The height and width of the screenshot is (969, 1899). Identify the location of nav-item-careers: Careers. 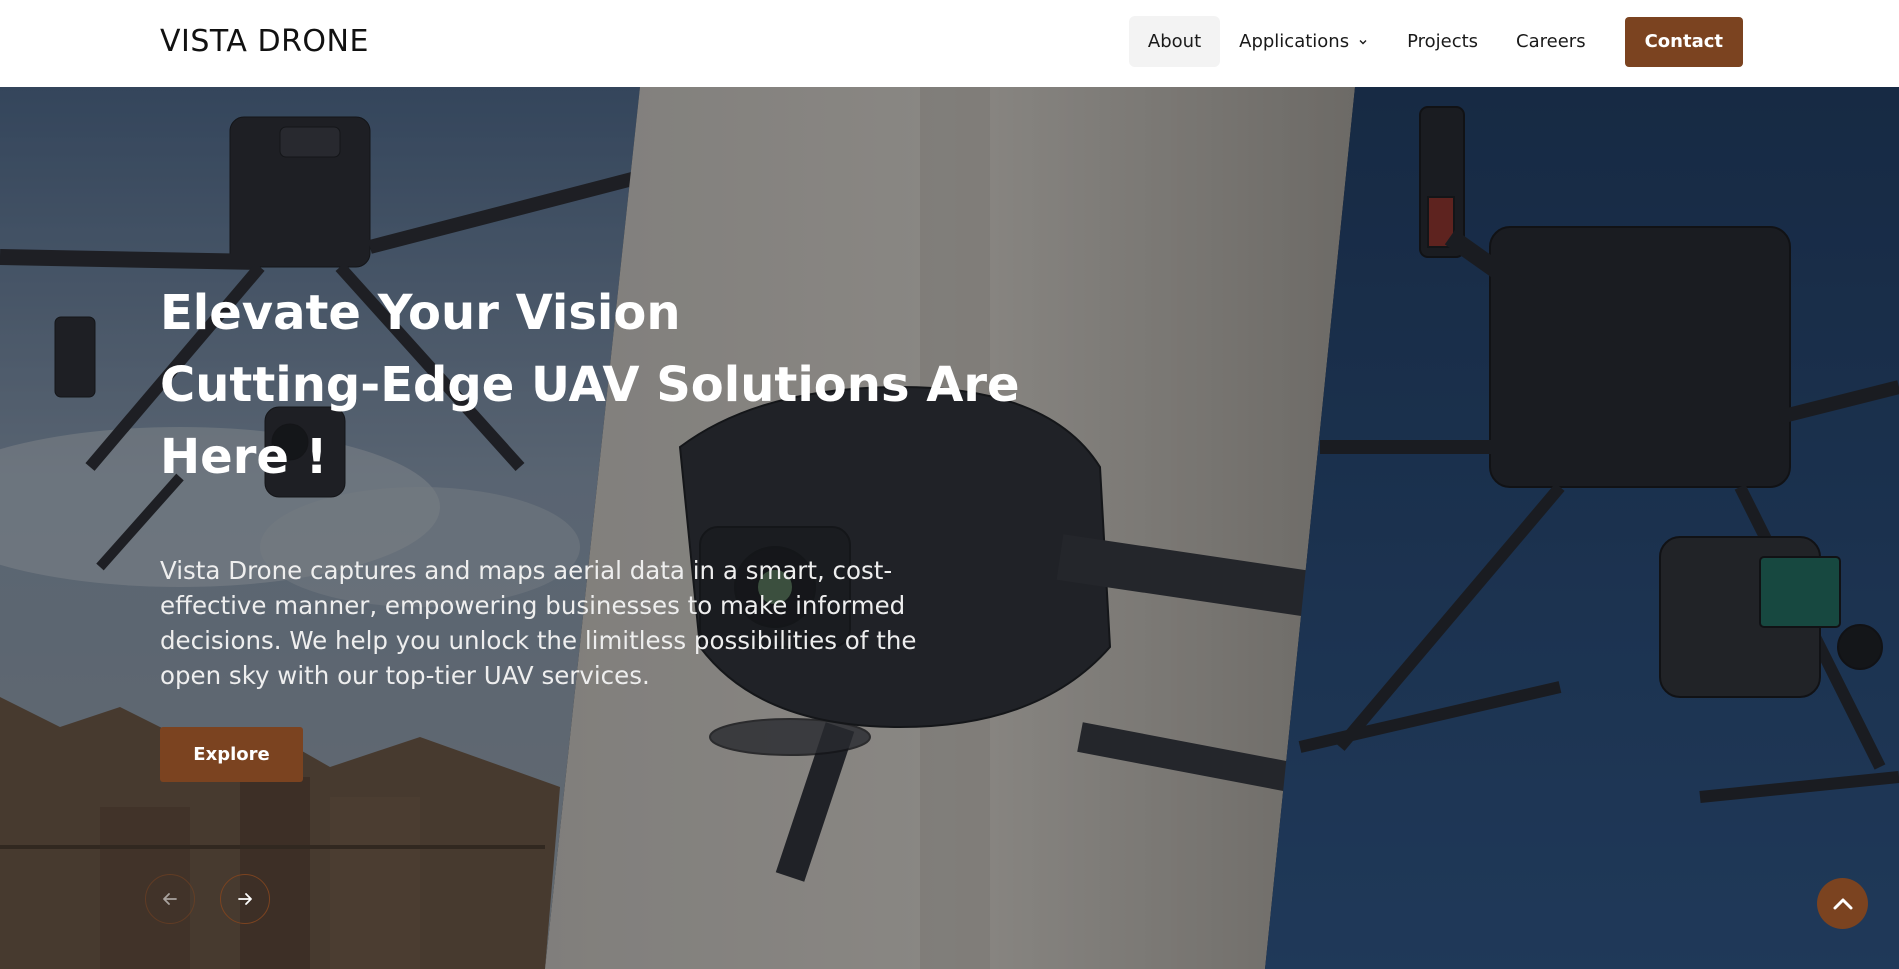
(1551, 41).